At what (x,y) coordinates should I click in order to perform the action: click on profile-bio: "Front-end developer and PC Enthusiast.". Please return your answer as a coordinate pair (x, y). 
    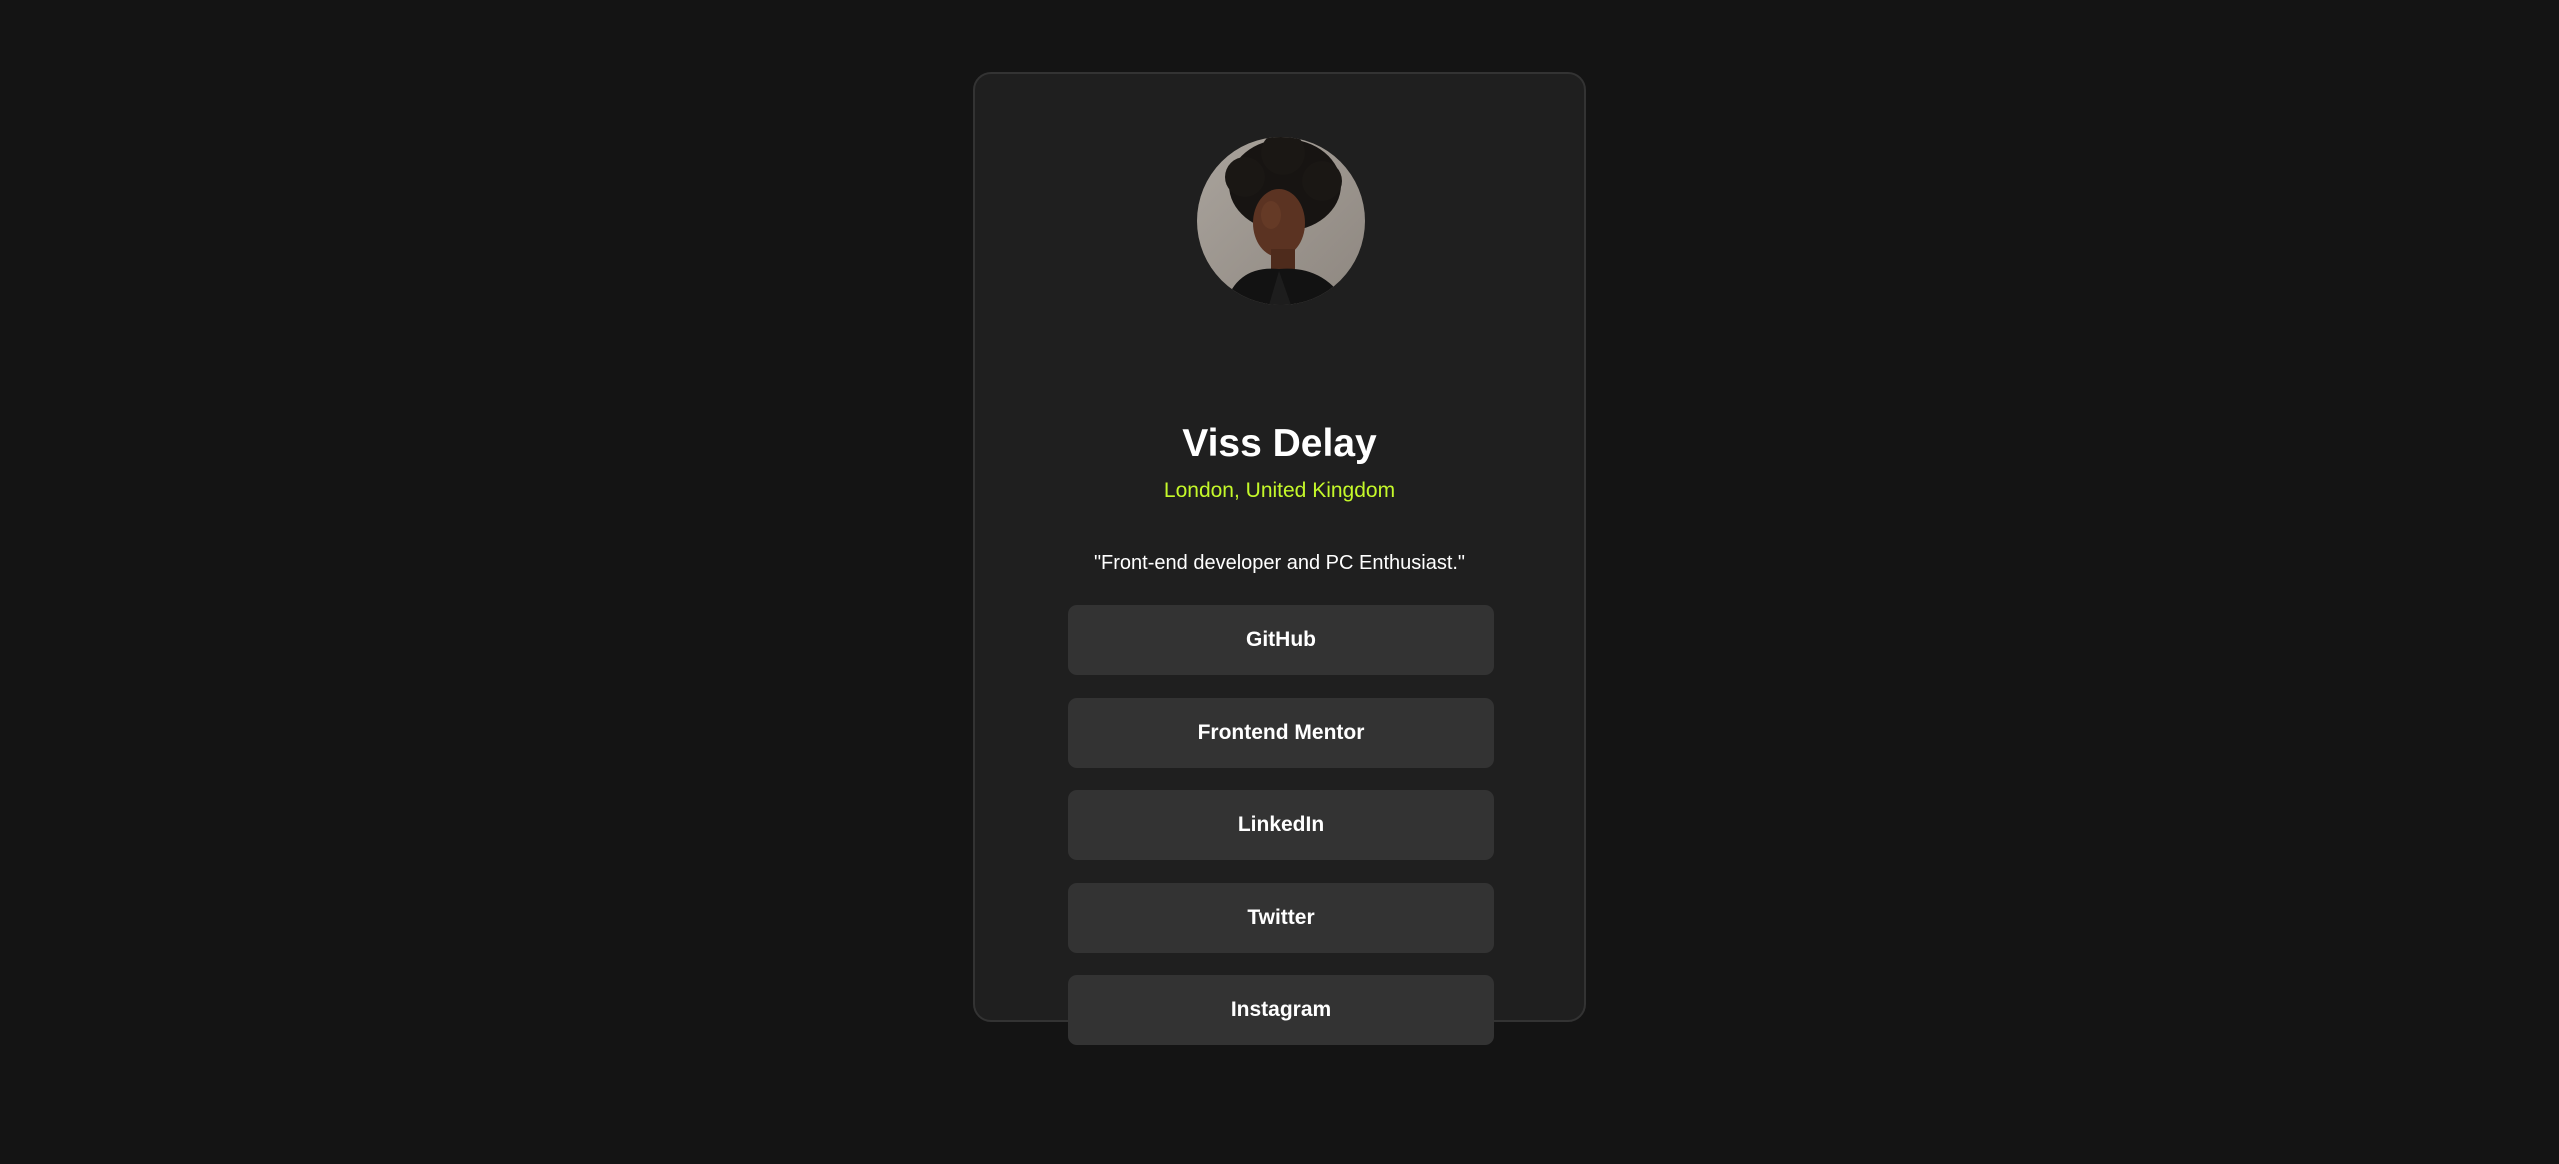
    Looking at the image, I should click on (1279, 563).